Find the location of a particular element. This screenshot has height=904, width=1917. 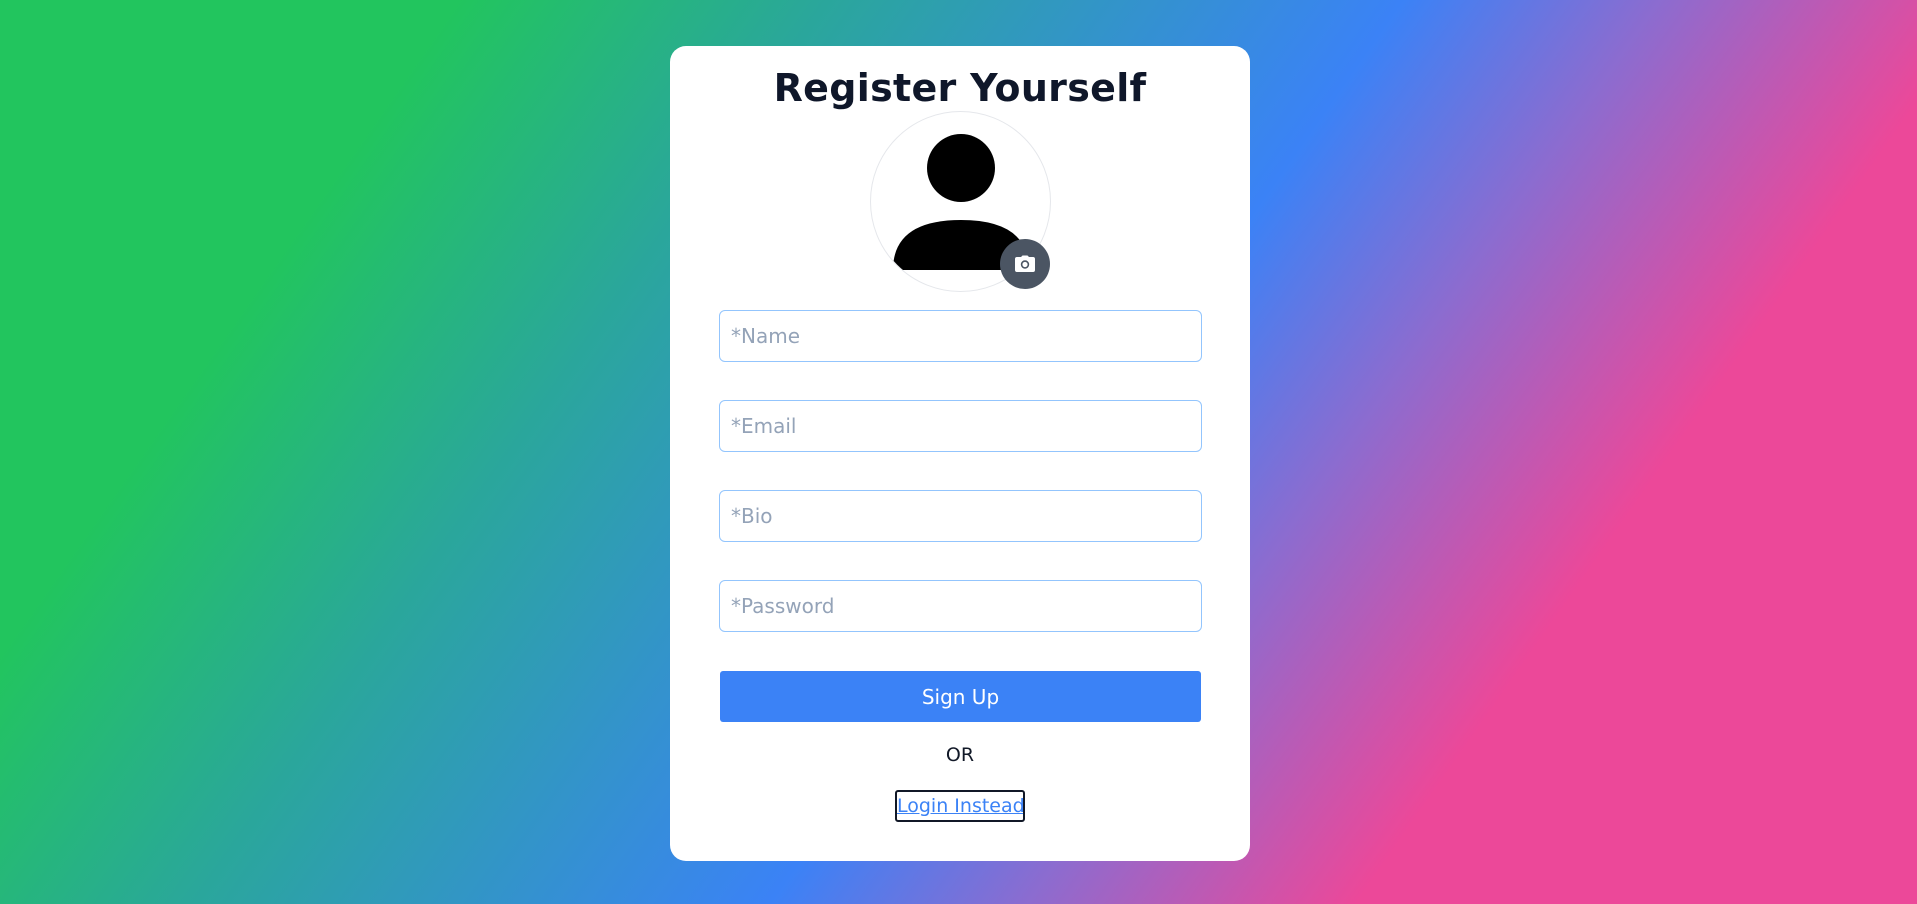

page-title: Register Yourself is located at coordinates (960, 88).